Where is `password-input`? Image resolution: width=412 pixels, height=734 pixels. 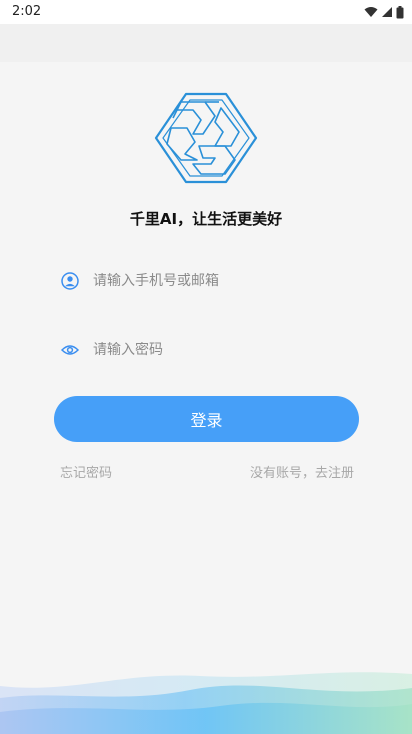
password-input is located at coordinates (218, 350).